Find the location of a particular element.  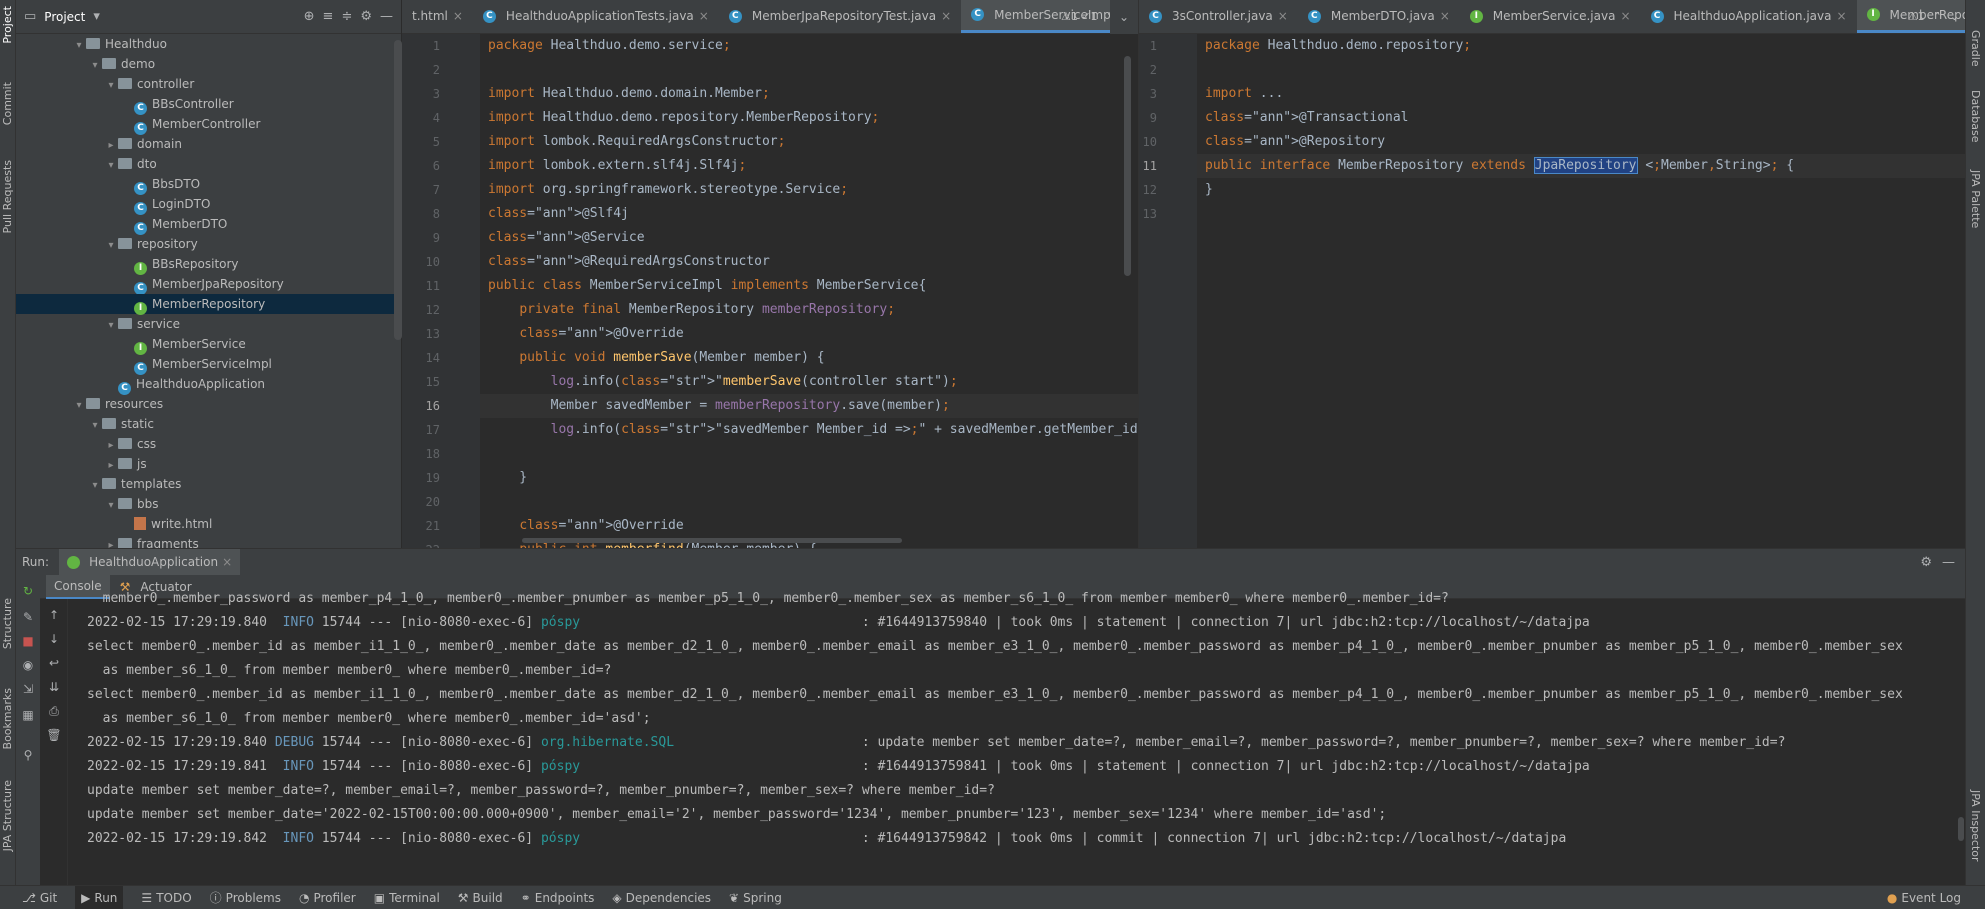

todo-tool-button: ☰ TODO is located at coordinates (166, 898).